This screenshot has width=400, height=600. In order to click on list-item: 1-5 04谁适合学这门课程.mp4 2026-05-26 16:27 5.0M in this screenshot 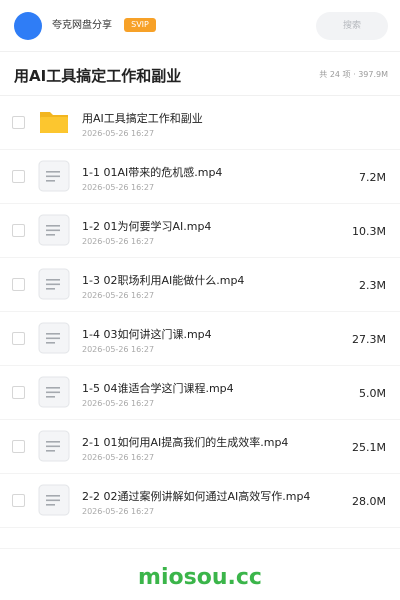, I will do `click(200, 393)`.